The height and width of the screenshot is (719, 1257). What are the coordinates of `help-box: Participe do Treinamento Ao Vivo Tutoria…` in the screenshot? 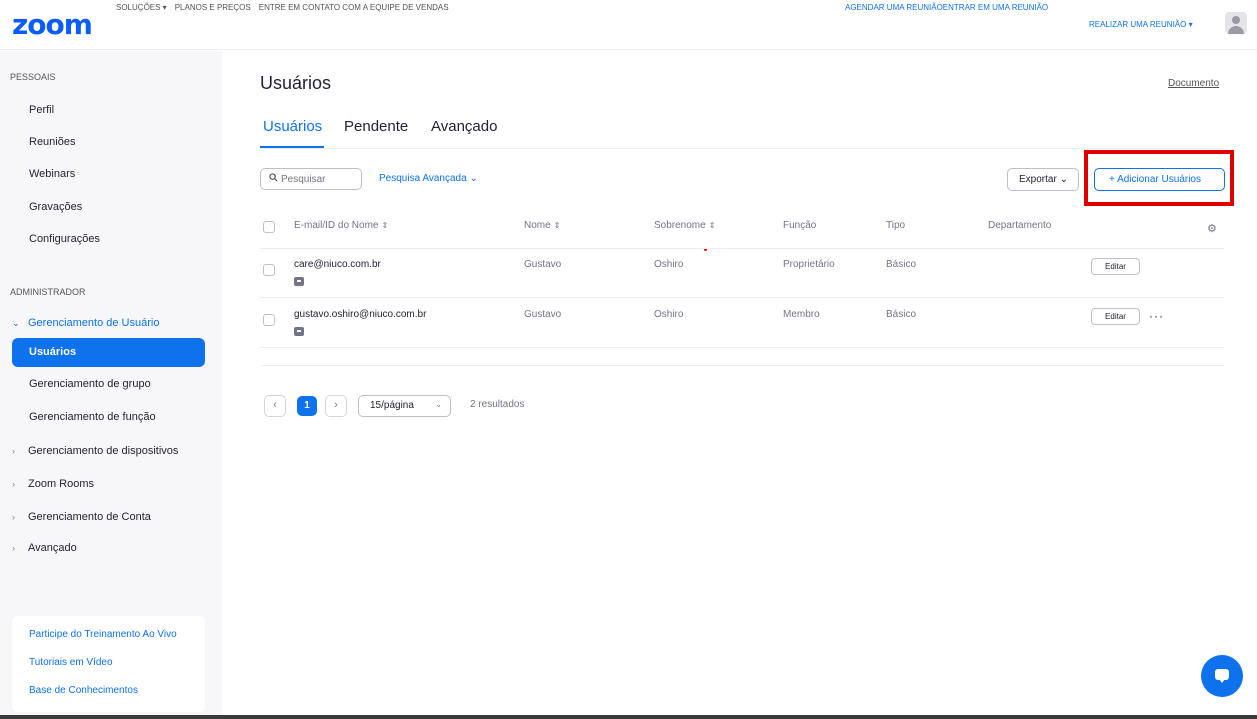 It's located at (108, 664).